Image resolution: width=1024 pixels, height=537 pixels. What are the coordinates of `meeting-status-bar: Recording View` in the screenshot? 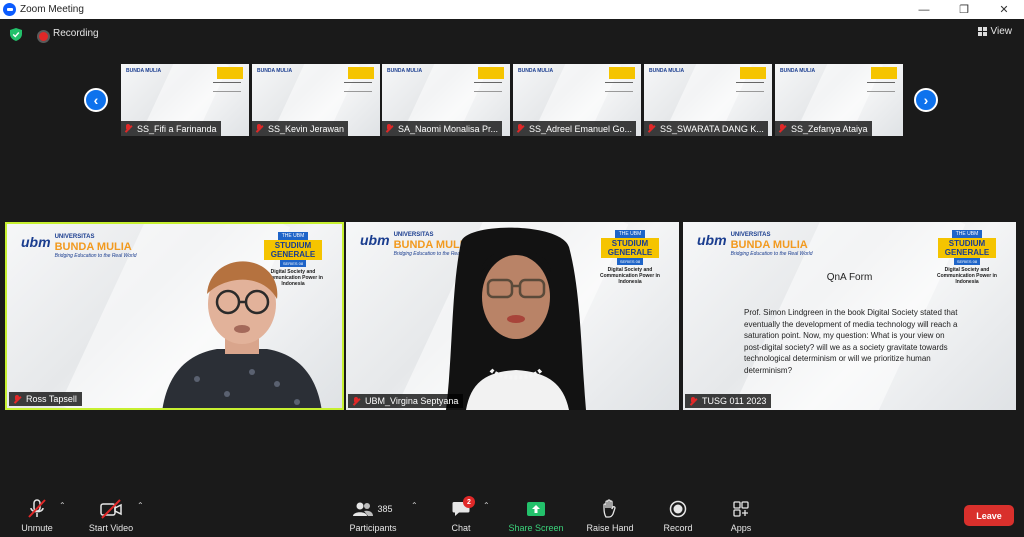 It's located at (512, 34).